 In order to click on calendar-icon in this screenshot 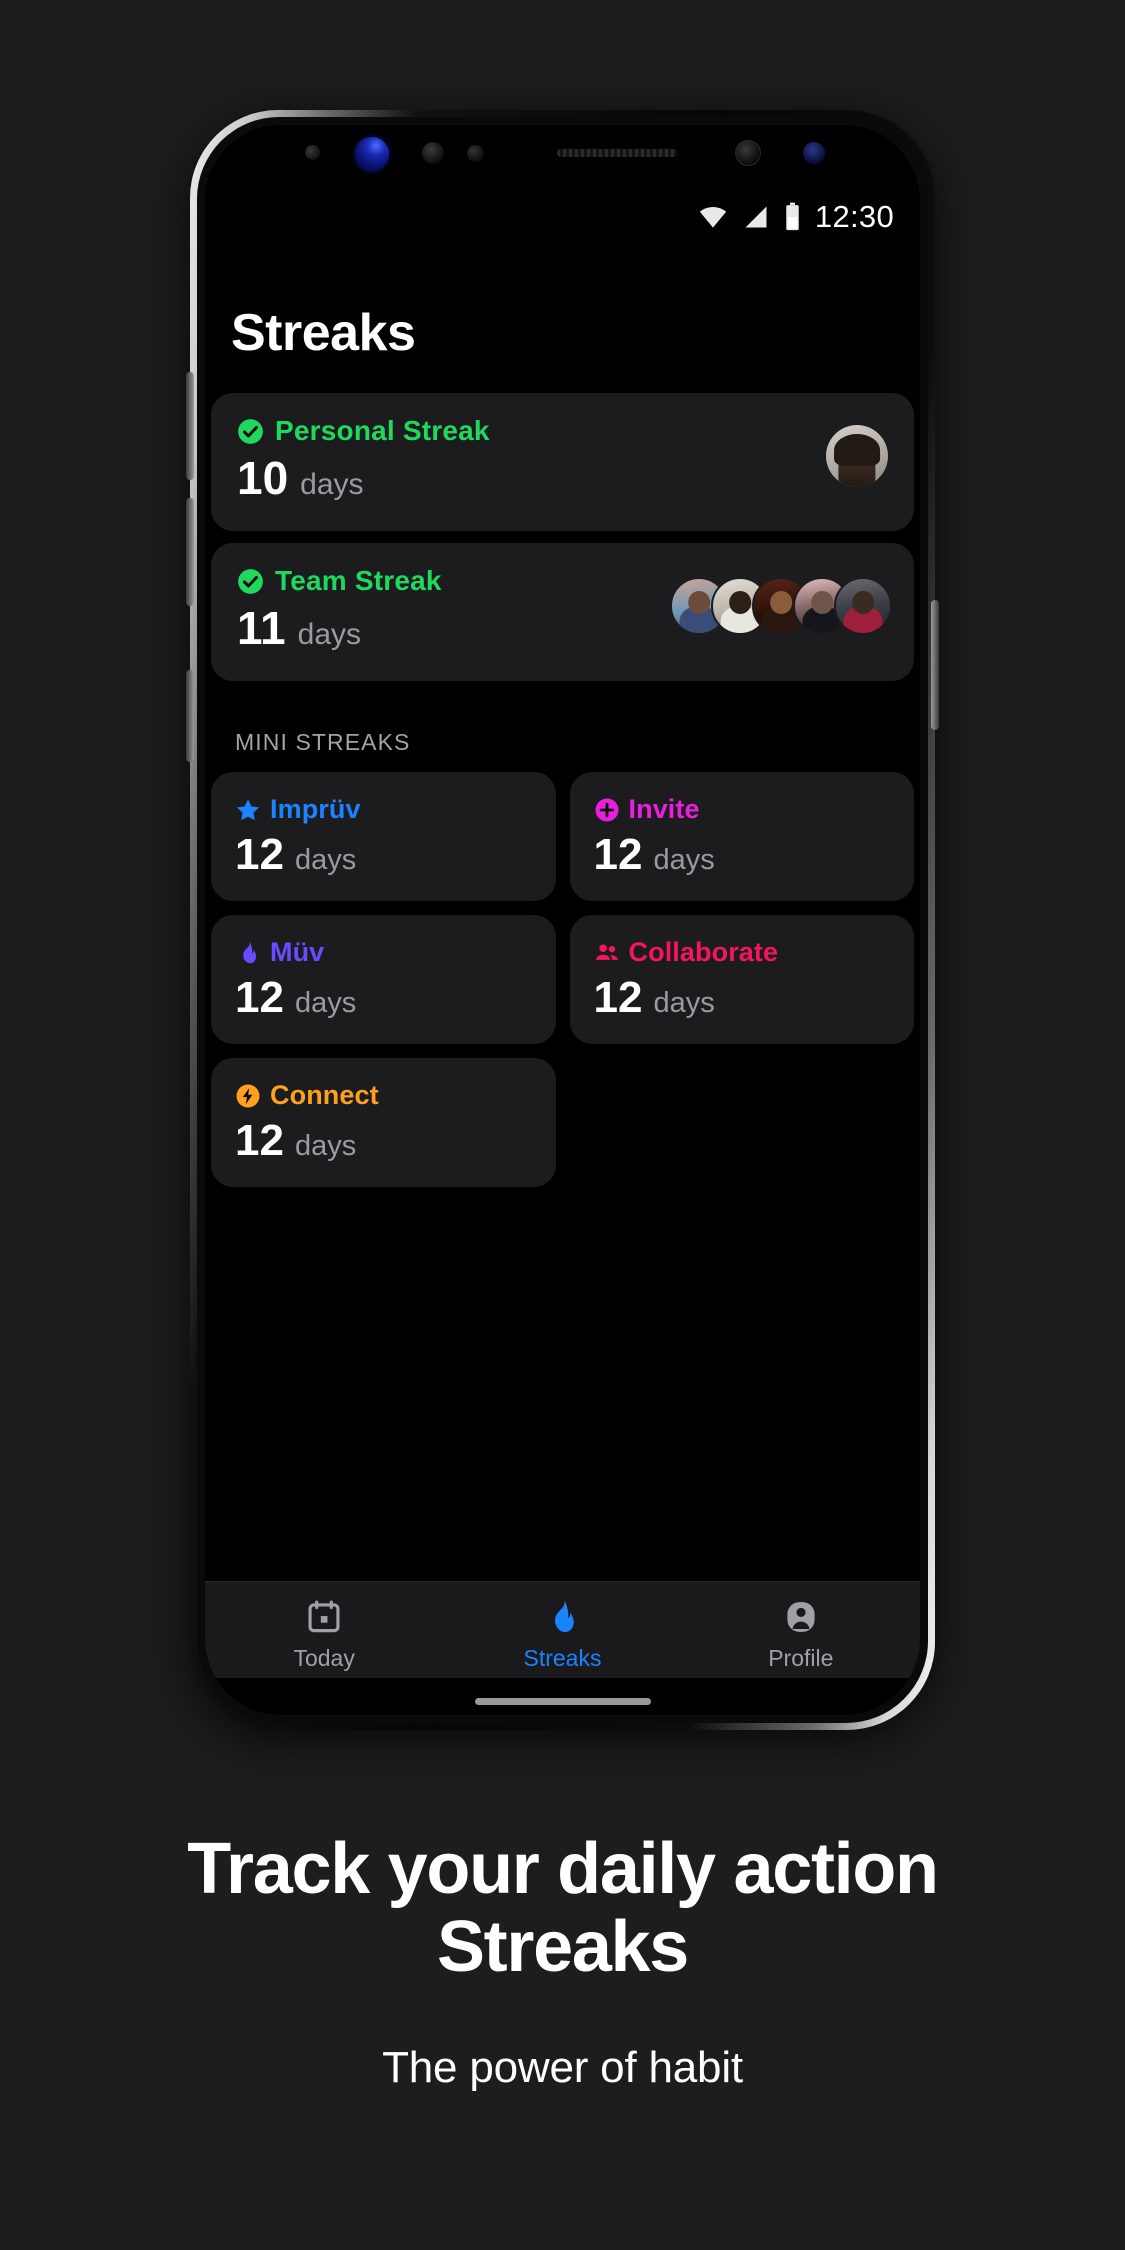, I will do `click(324, 1616)`.